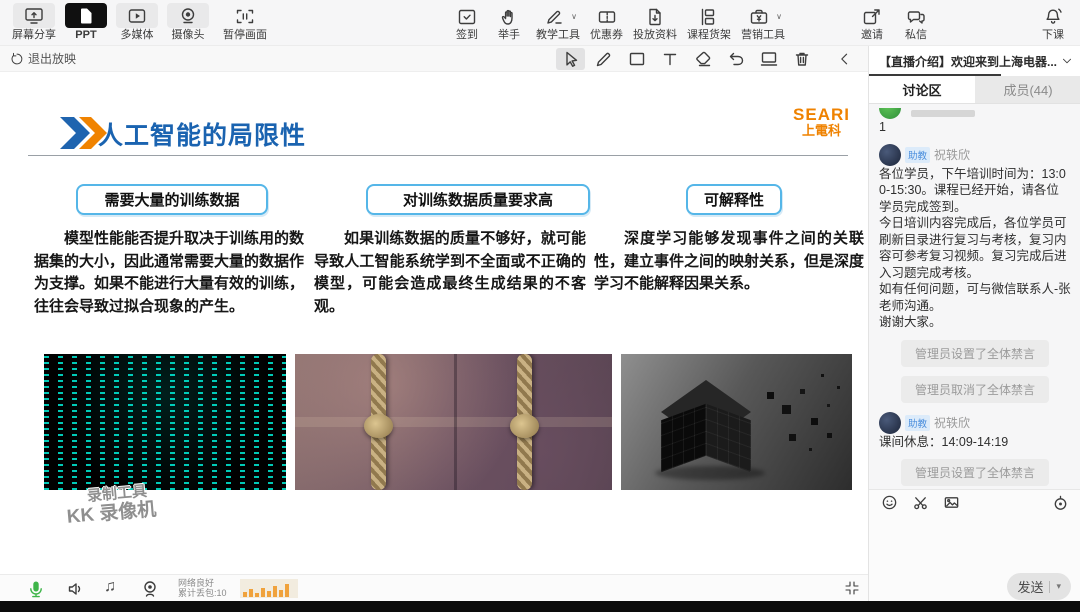 The height and width of the screenshot is (612, 1080). What do you see at coordinates (763, 35) in the screenshot?
I see `marketing-tools-label: 营销工具` at bounding box center [763, 35].